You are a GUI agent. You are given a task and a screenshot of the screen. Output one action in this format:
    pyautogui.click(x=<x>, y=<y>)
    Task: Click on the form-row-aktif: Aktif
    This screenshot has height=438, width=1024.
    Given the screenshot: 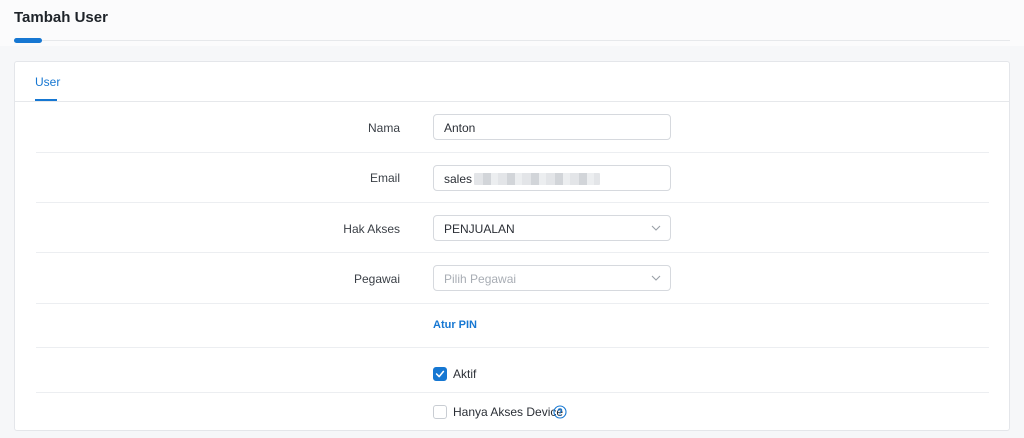 What is the action you would take?
    pyautogui.click(x=512, y=370)
    